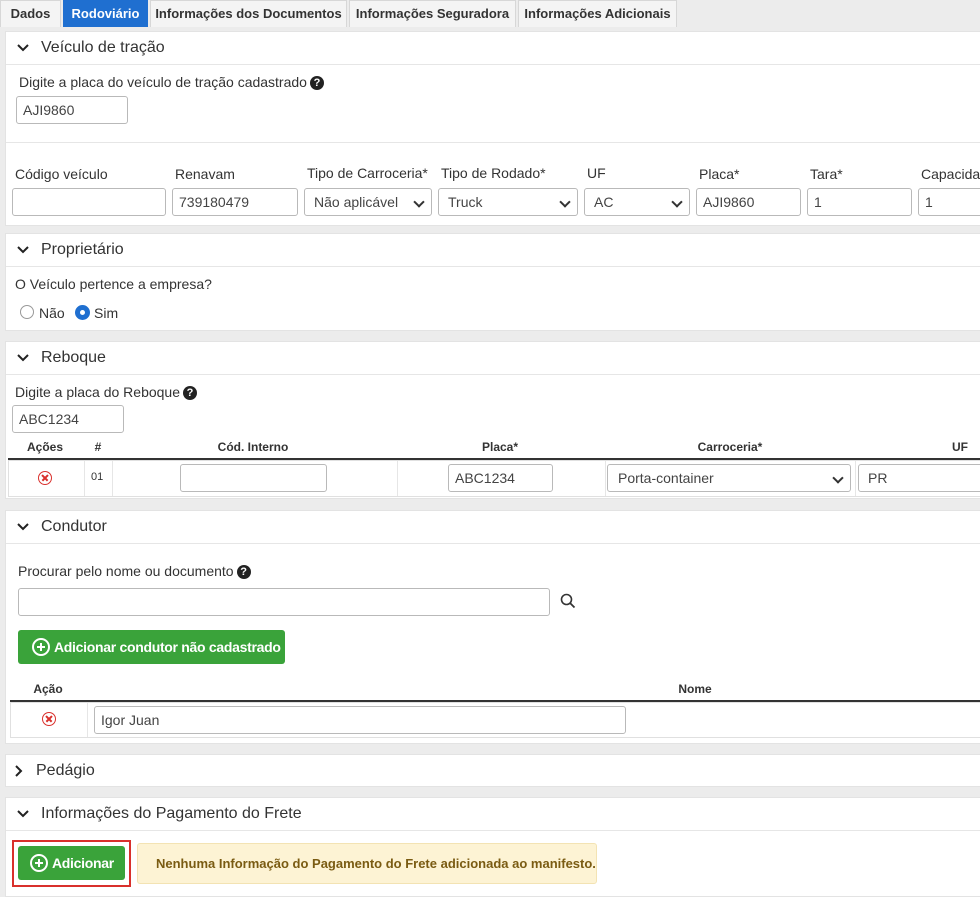 The image size is (980, 897). Describe the element at coordinates (695, 689) in the screenshot. I see `col-nome: Nome` at that location.